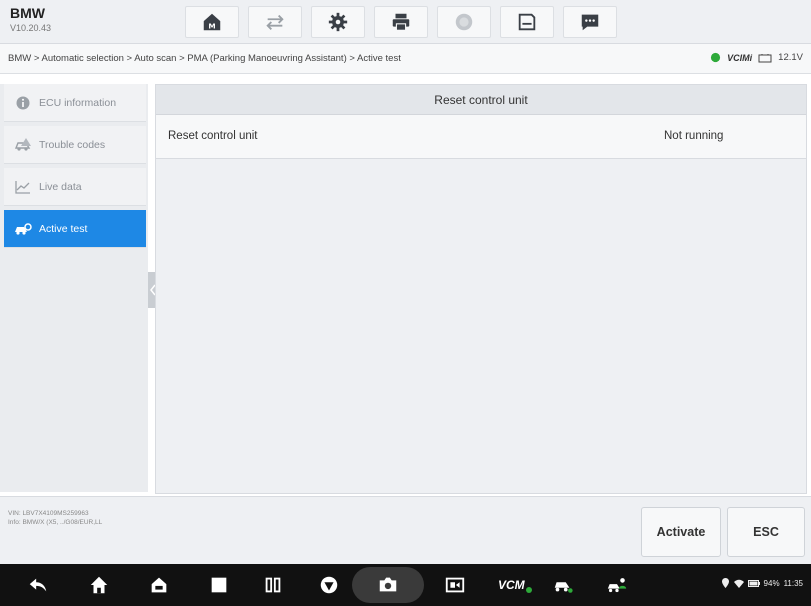 This screenshot has height=606, width=811. I want to click on connection-status: VCIMi 12.1V, so click(756, 57).